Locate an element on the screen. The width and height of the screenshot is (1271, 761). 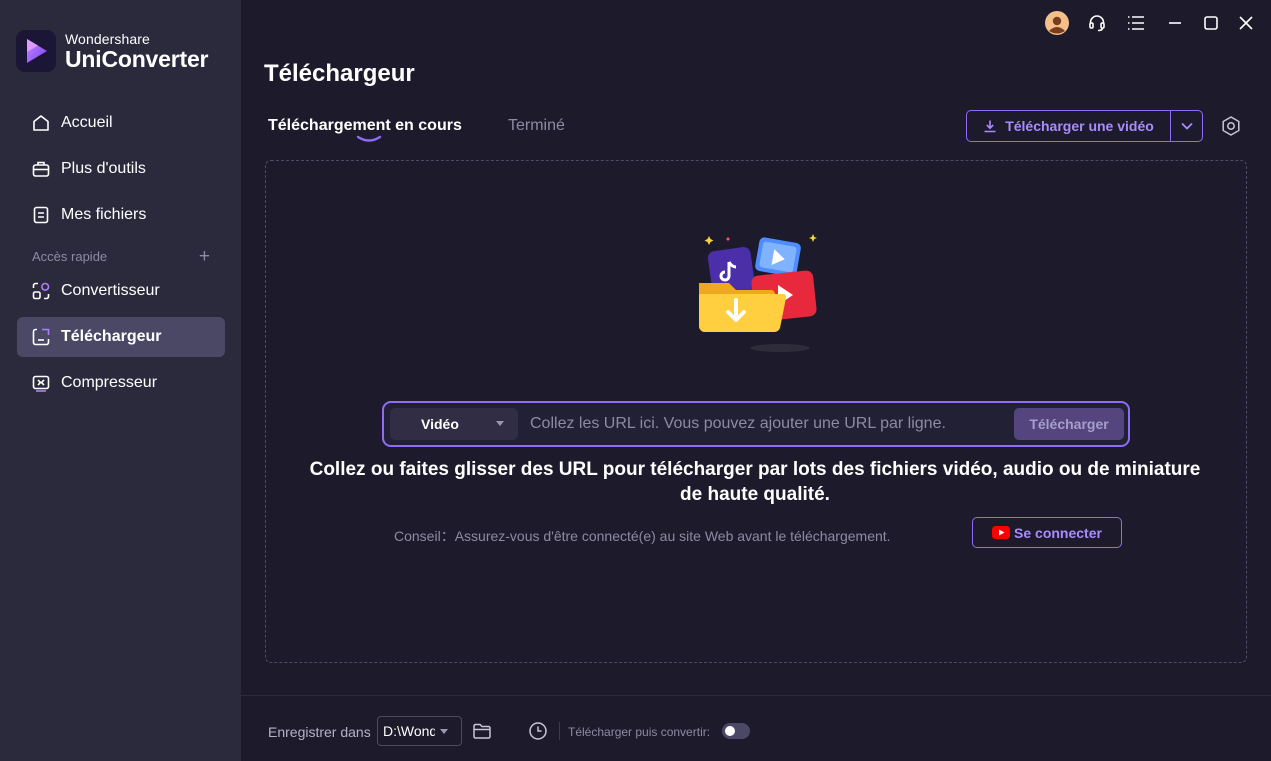
download-video-split-button: Télécharger une vidéo is located at coordinates (1084, 126).